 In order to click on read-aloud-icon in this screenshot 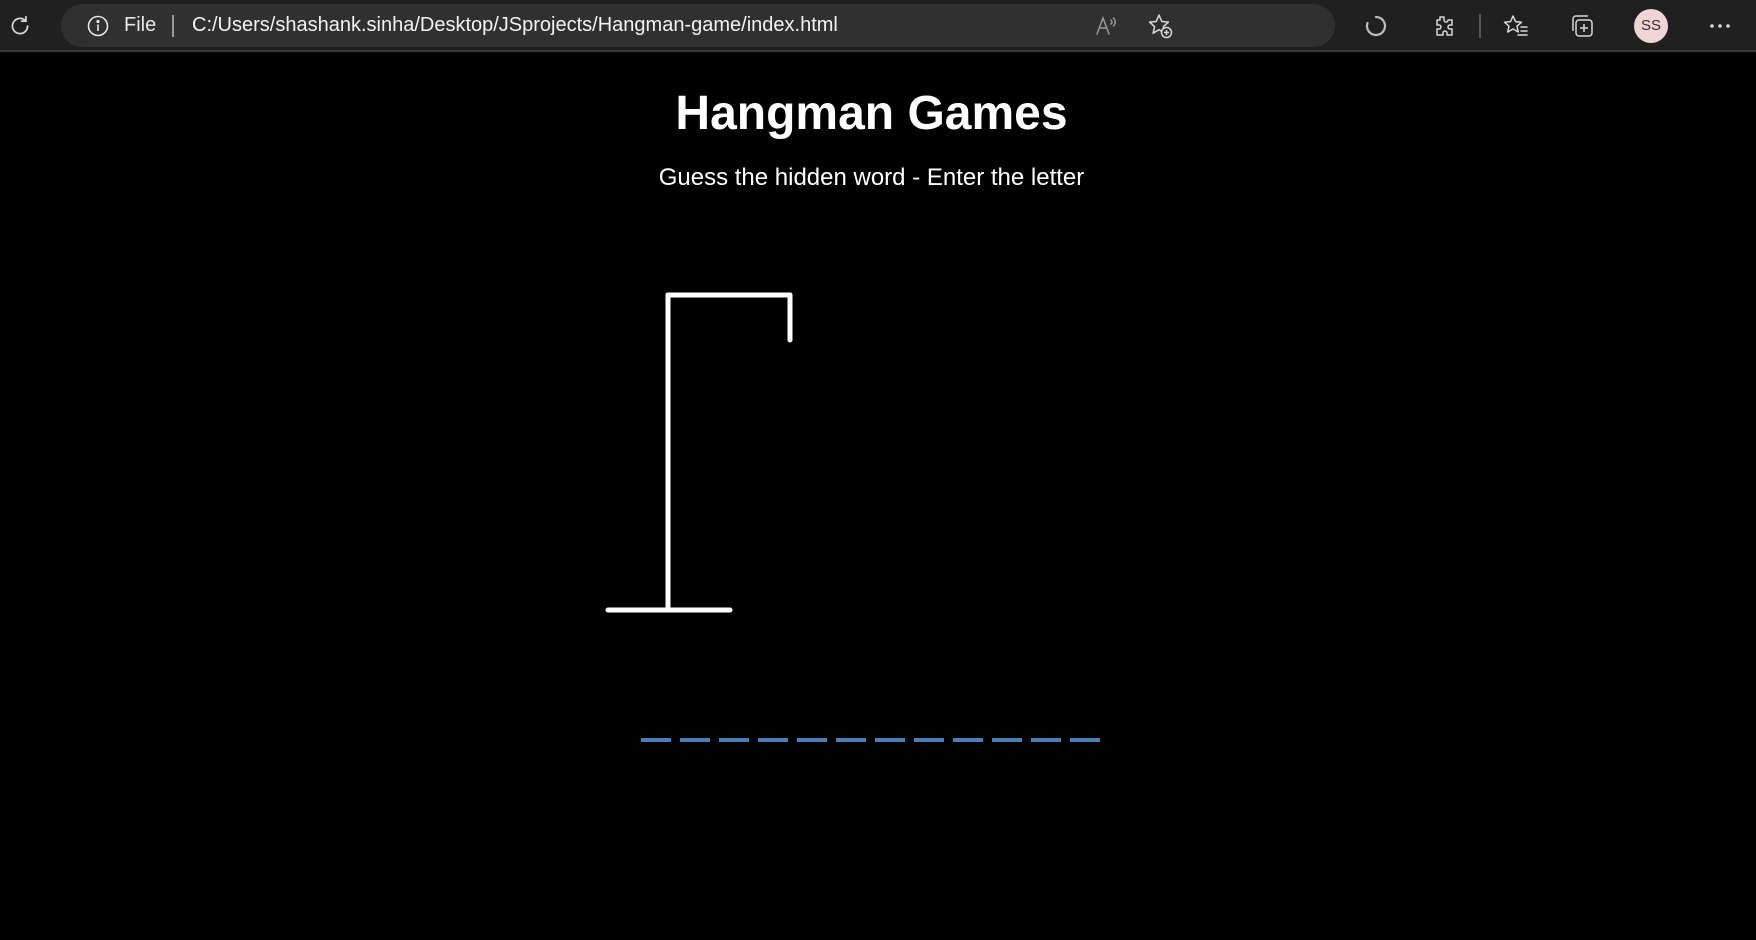, I will do `click(1106, 26)`.